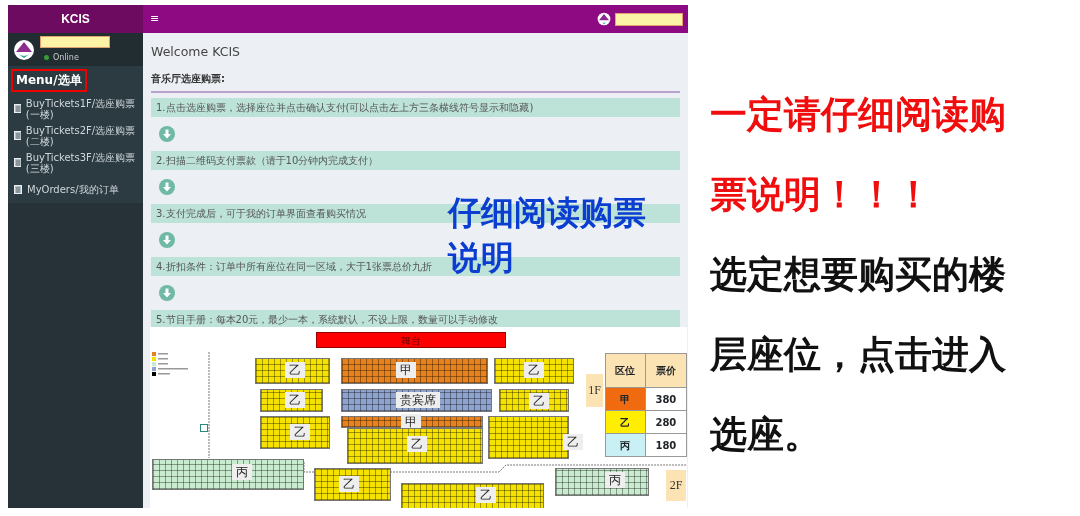 This screenshot has height=516, width=1080. I want to click on zone-label: 甲, so click(406, 370).